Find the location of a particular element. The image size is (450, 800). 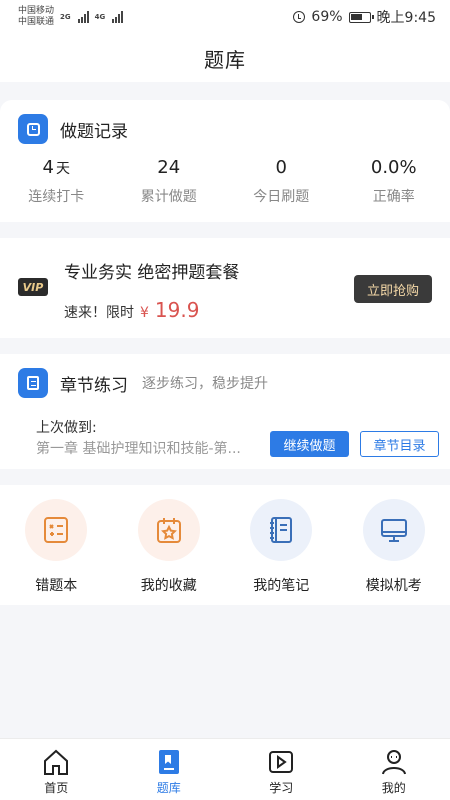

stat-unit: 天 is located at coordinates (62, 169).